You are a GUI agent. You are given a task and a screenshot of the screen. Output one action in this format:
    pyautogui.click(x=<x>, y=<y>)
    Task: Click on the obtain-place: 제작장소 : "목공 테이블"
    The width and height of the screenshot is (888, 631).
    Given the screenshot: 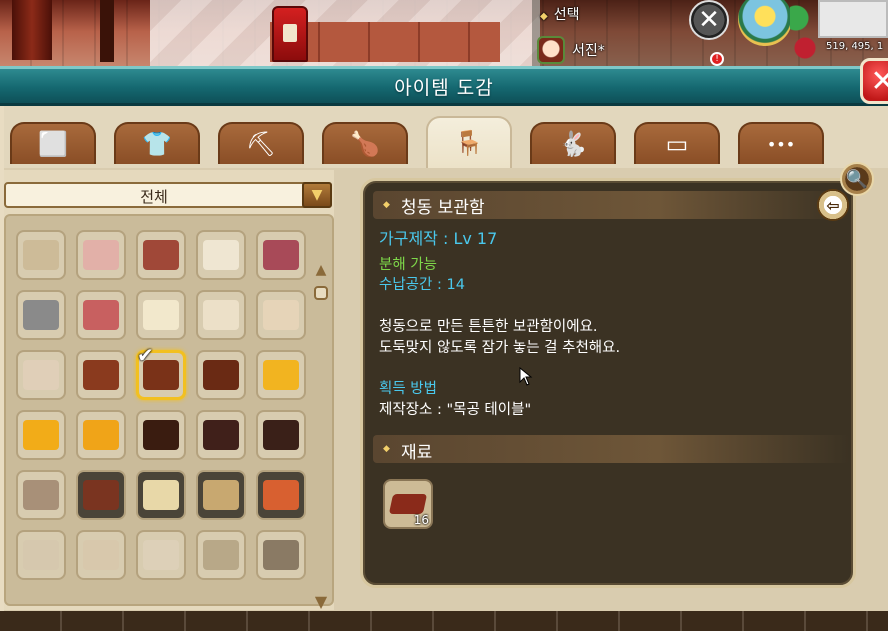 What is the action you would take?
    pyautogui.click(x=455, y=410)
    